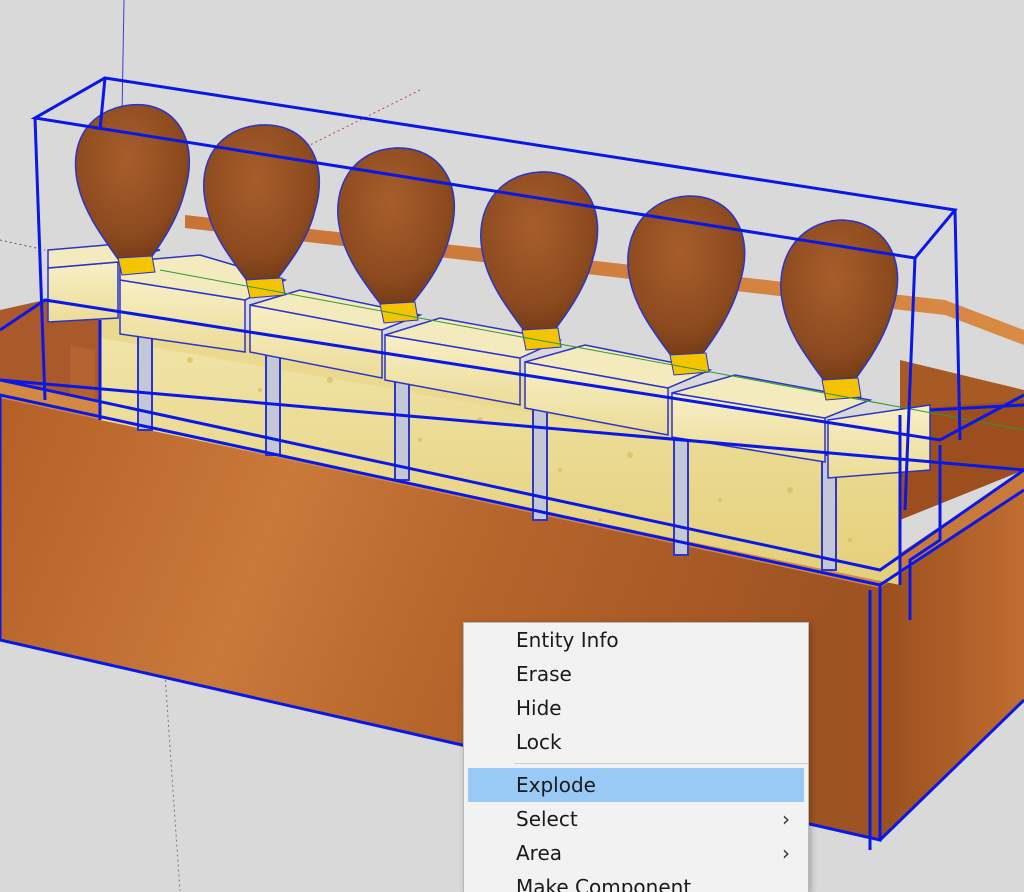  I want to click on menu-item-label: Explode, so click(556, 785).